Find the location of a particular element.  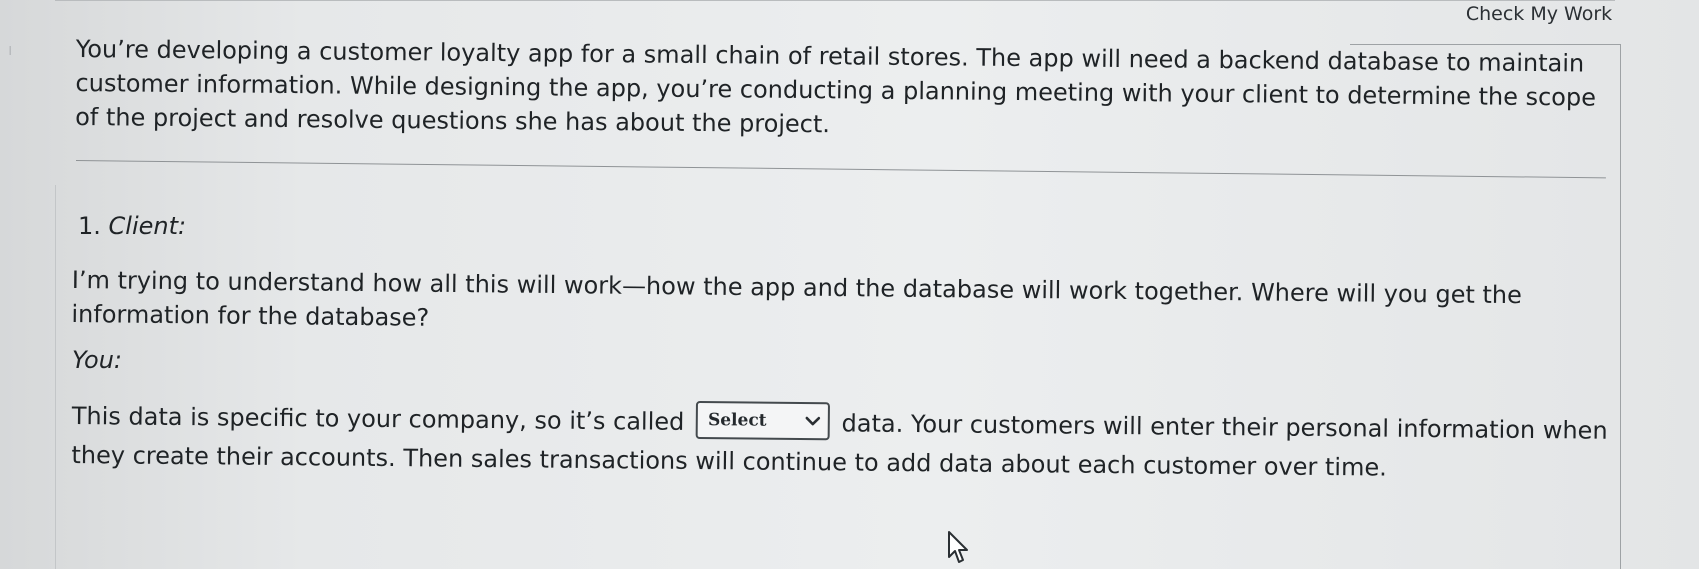

chevron-down-icon is located at coordinates (813, 421).